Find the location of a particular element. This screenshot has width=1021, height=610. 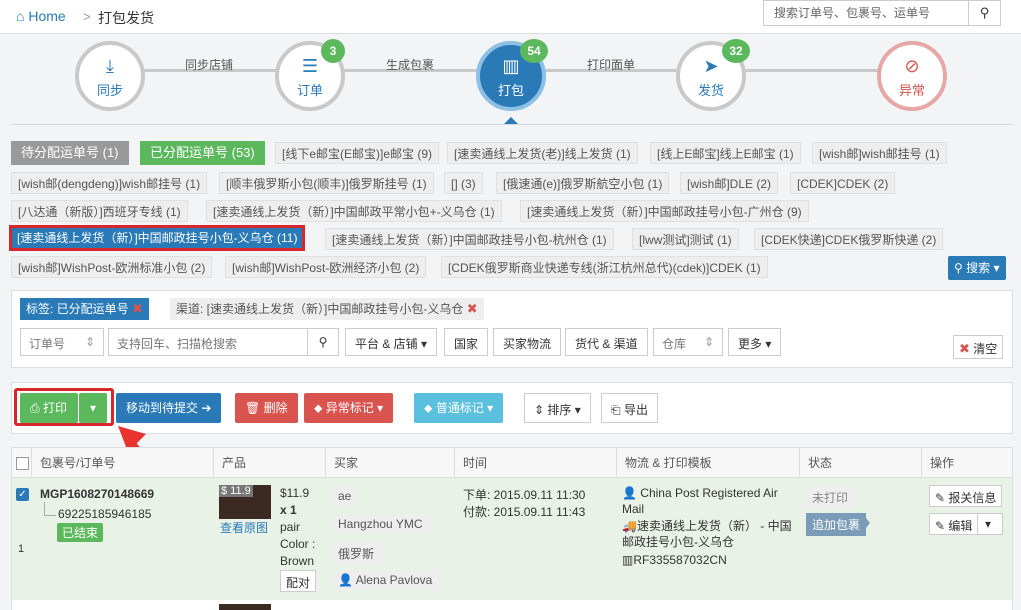

product-price: $11.9 is located at coordinates (295, 493).